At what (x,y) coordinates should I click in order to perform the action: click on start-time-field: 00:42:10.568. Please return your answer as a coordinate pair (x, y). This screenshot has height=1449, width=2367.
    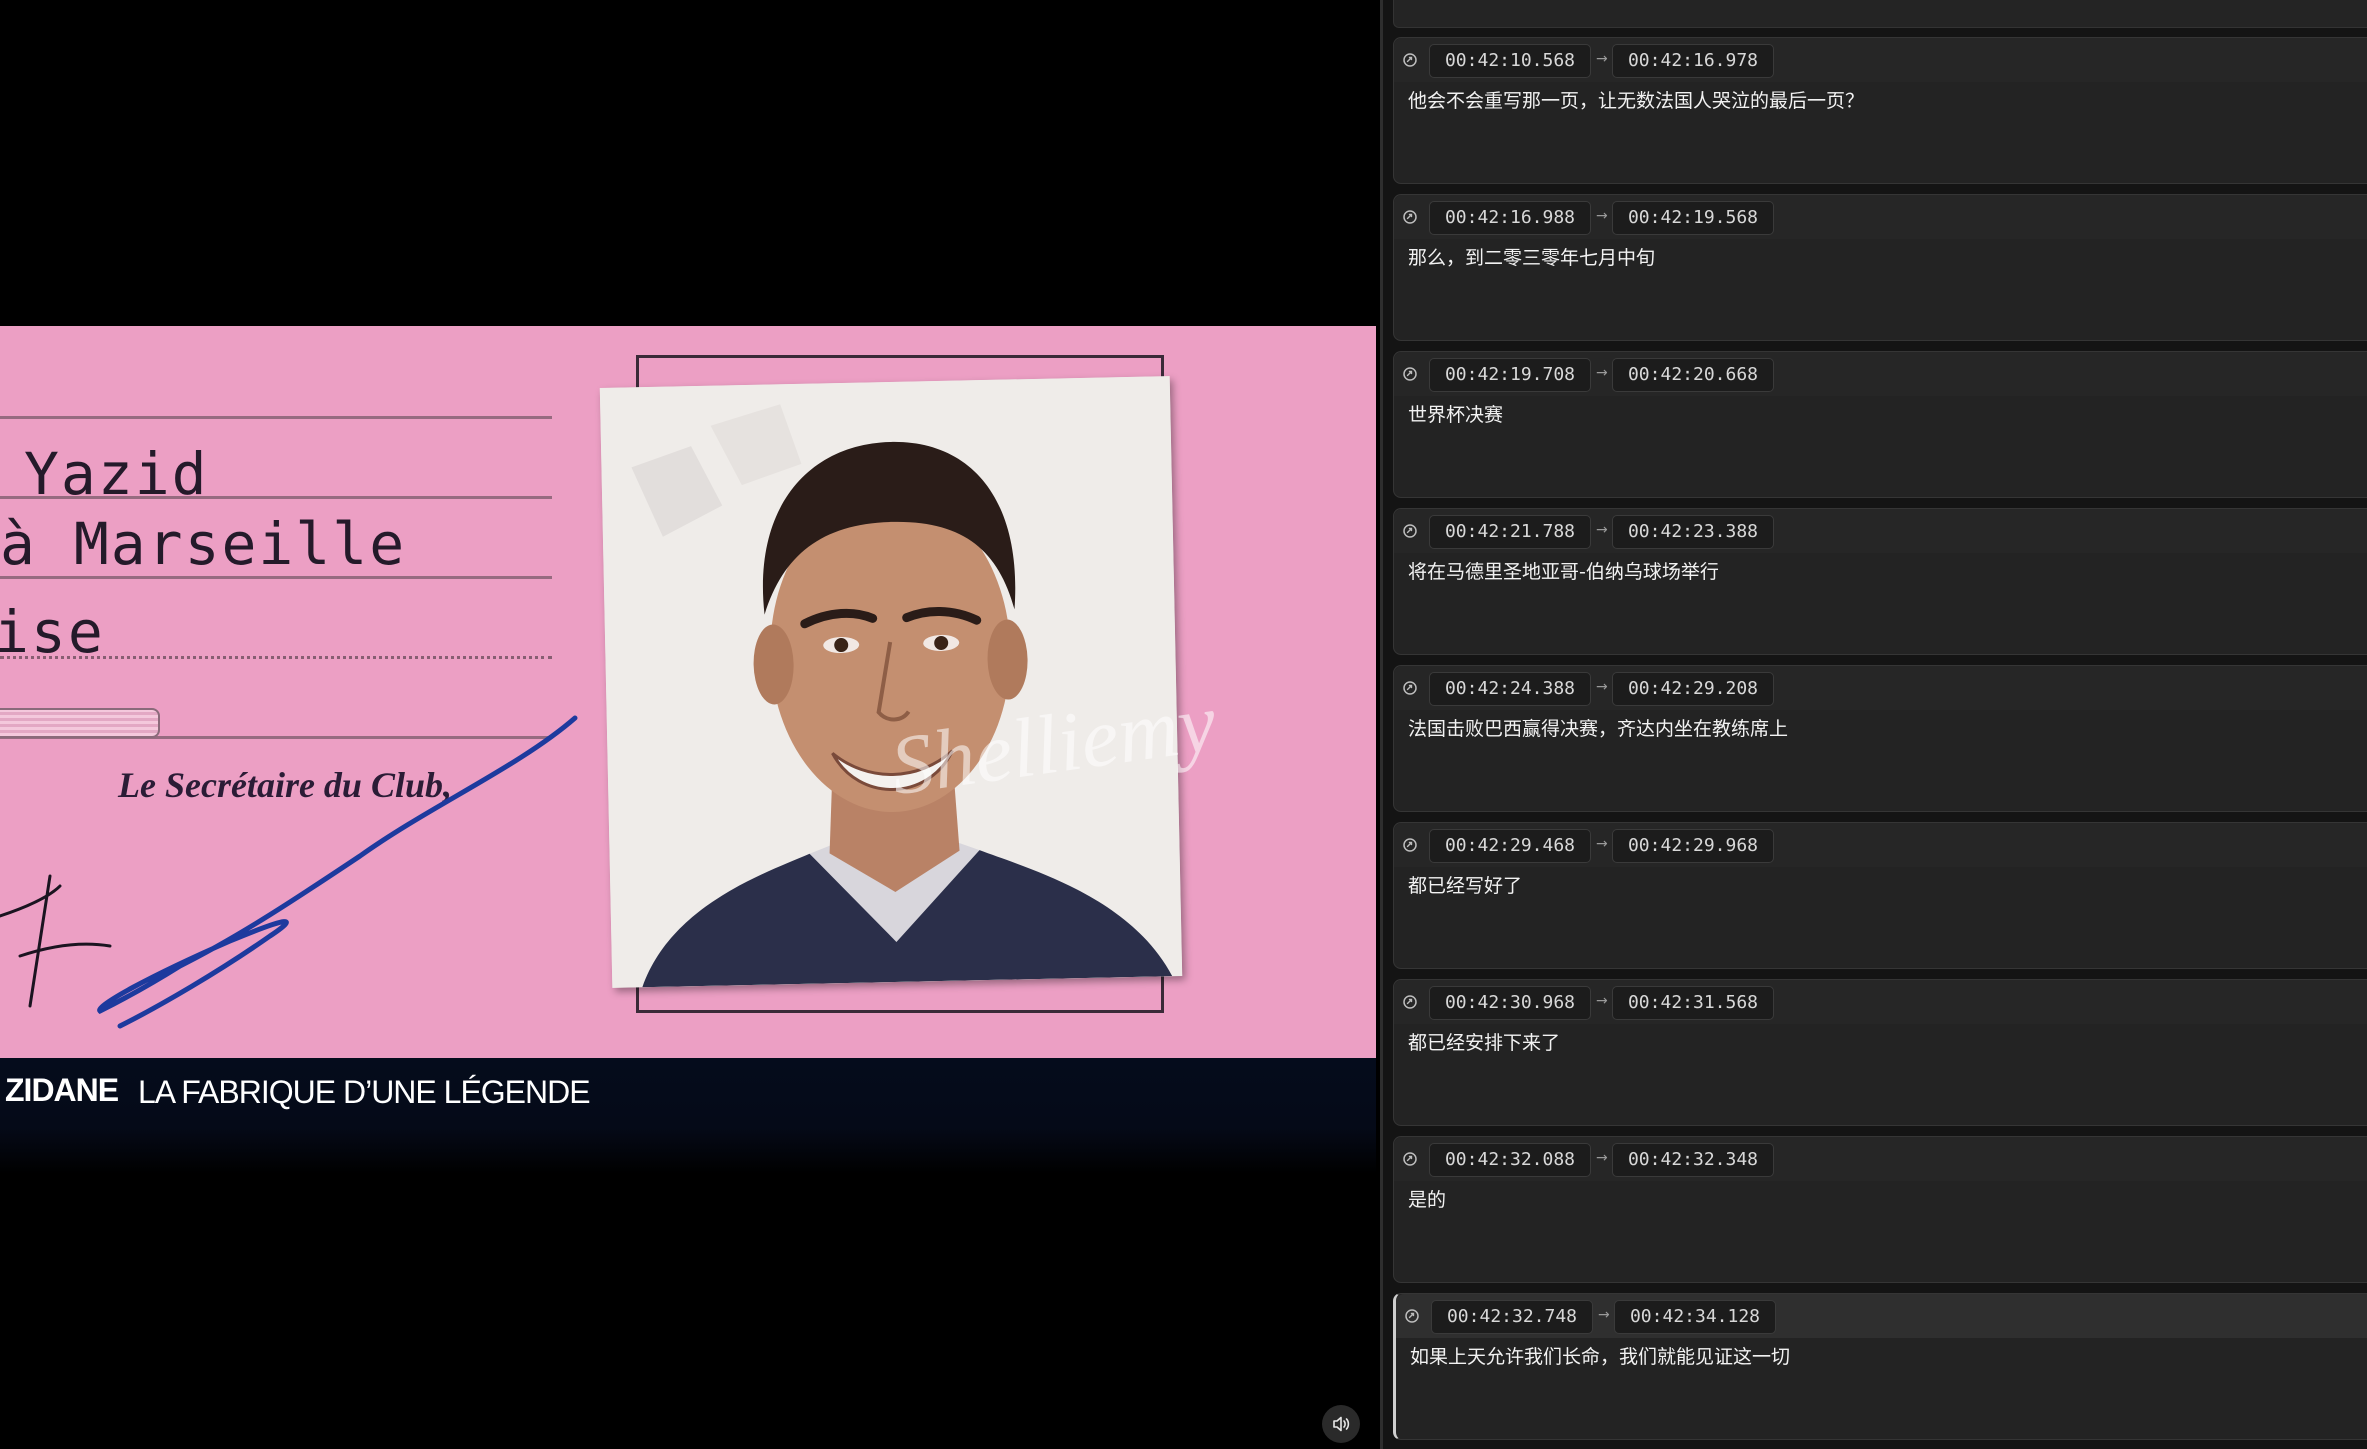
    Looking at the image, I should click on (1510, 61).